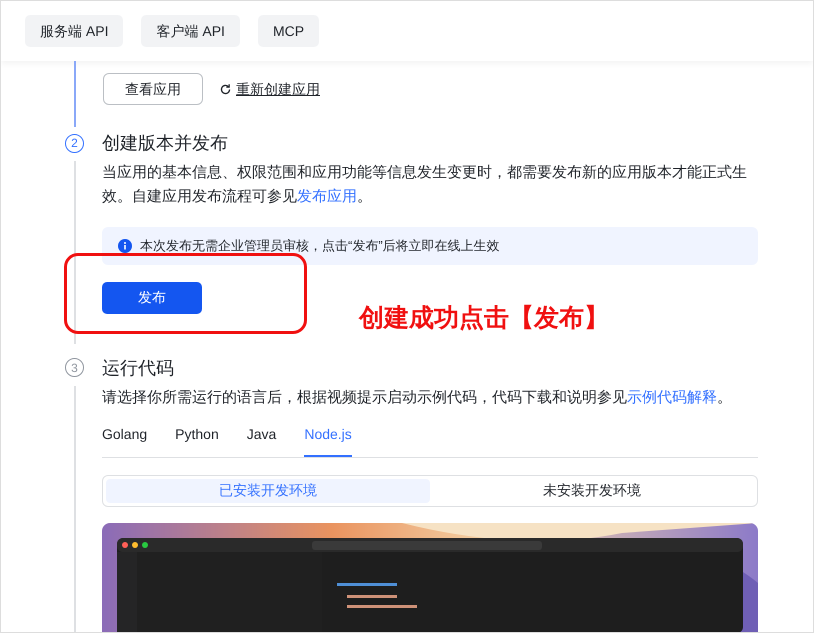 Image resolution: width=814 pixels, height=633 pixels. What do you see at coordinates (261, 440) in the screenshot?
I see `language-tab: Java` at bounding box center [261, 440].